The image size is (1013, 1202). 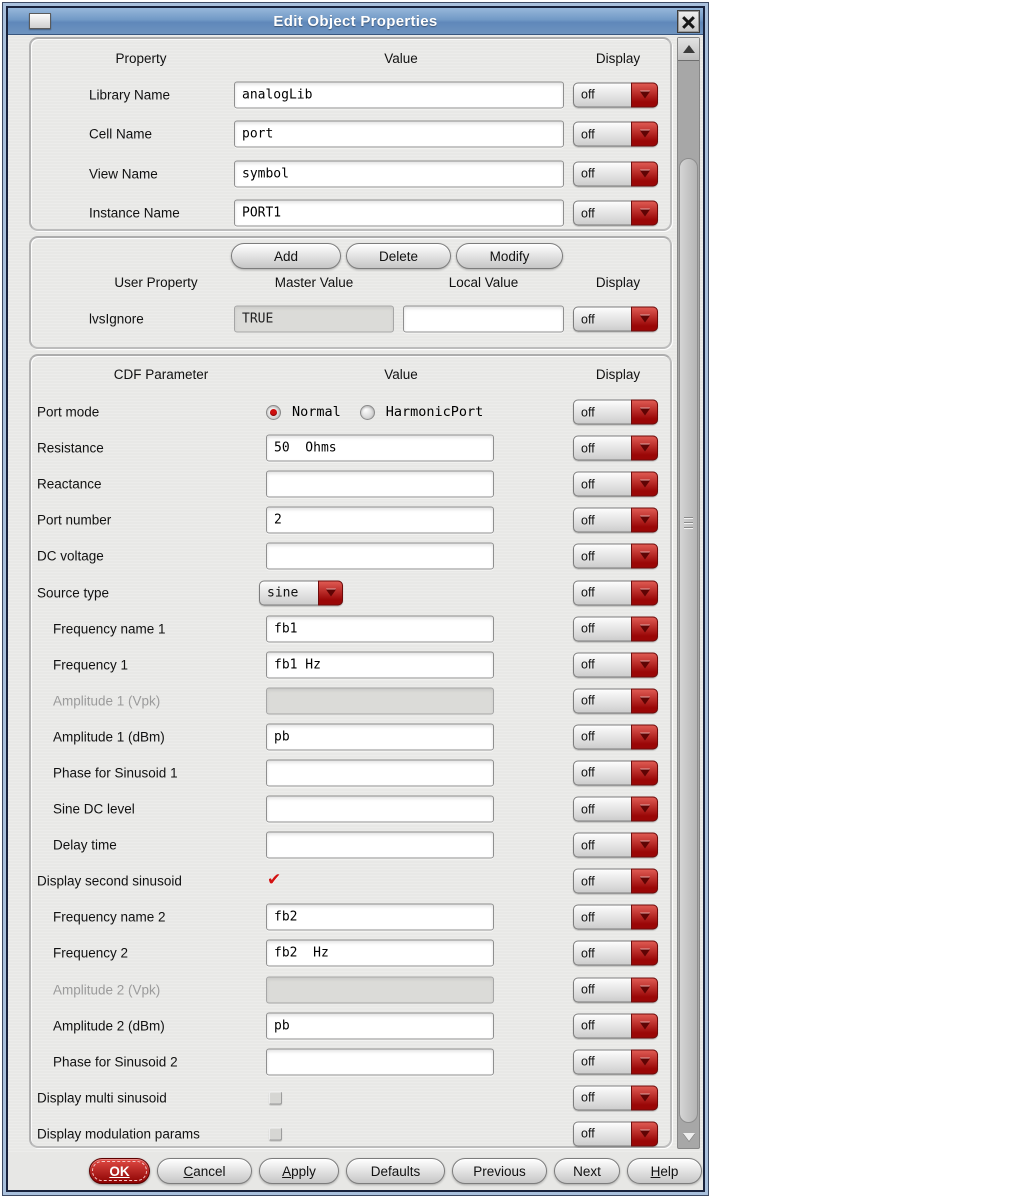 I want to click on frequency-2-input, so click(x=380, y=953).